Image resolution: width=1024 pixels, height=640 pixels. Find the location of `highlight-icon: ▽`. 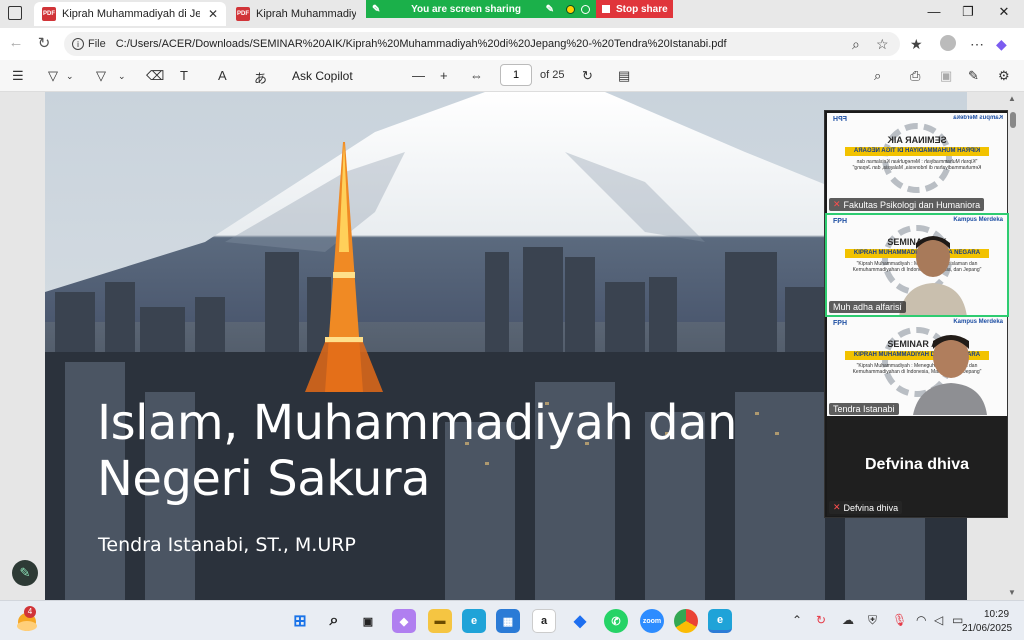

highlight-icon: ▽ is located at coordinates (53, 76).